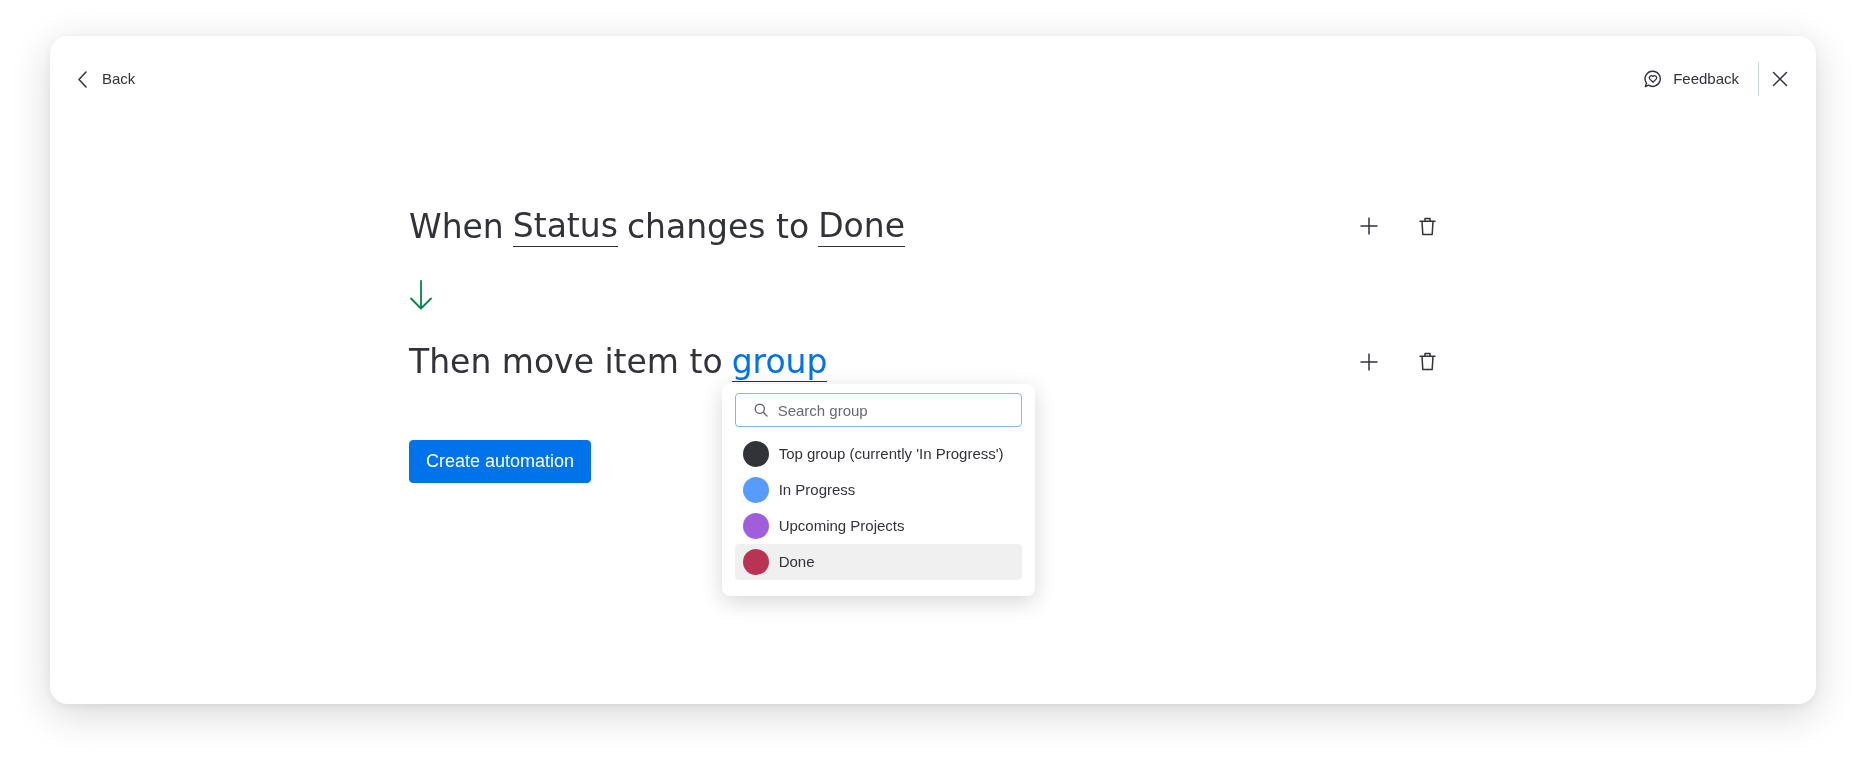 The height and width of the screenshot is (770, 1866). Describe the element at coordinates (456, 226) in the screenshot. I see `sentence-text: When` at that location.